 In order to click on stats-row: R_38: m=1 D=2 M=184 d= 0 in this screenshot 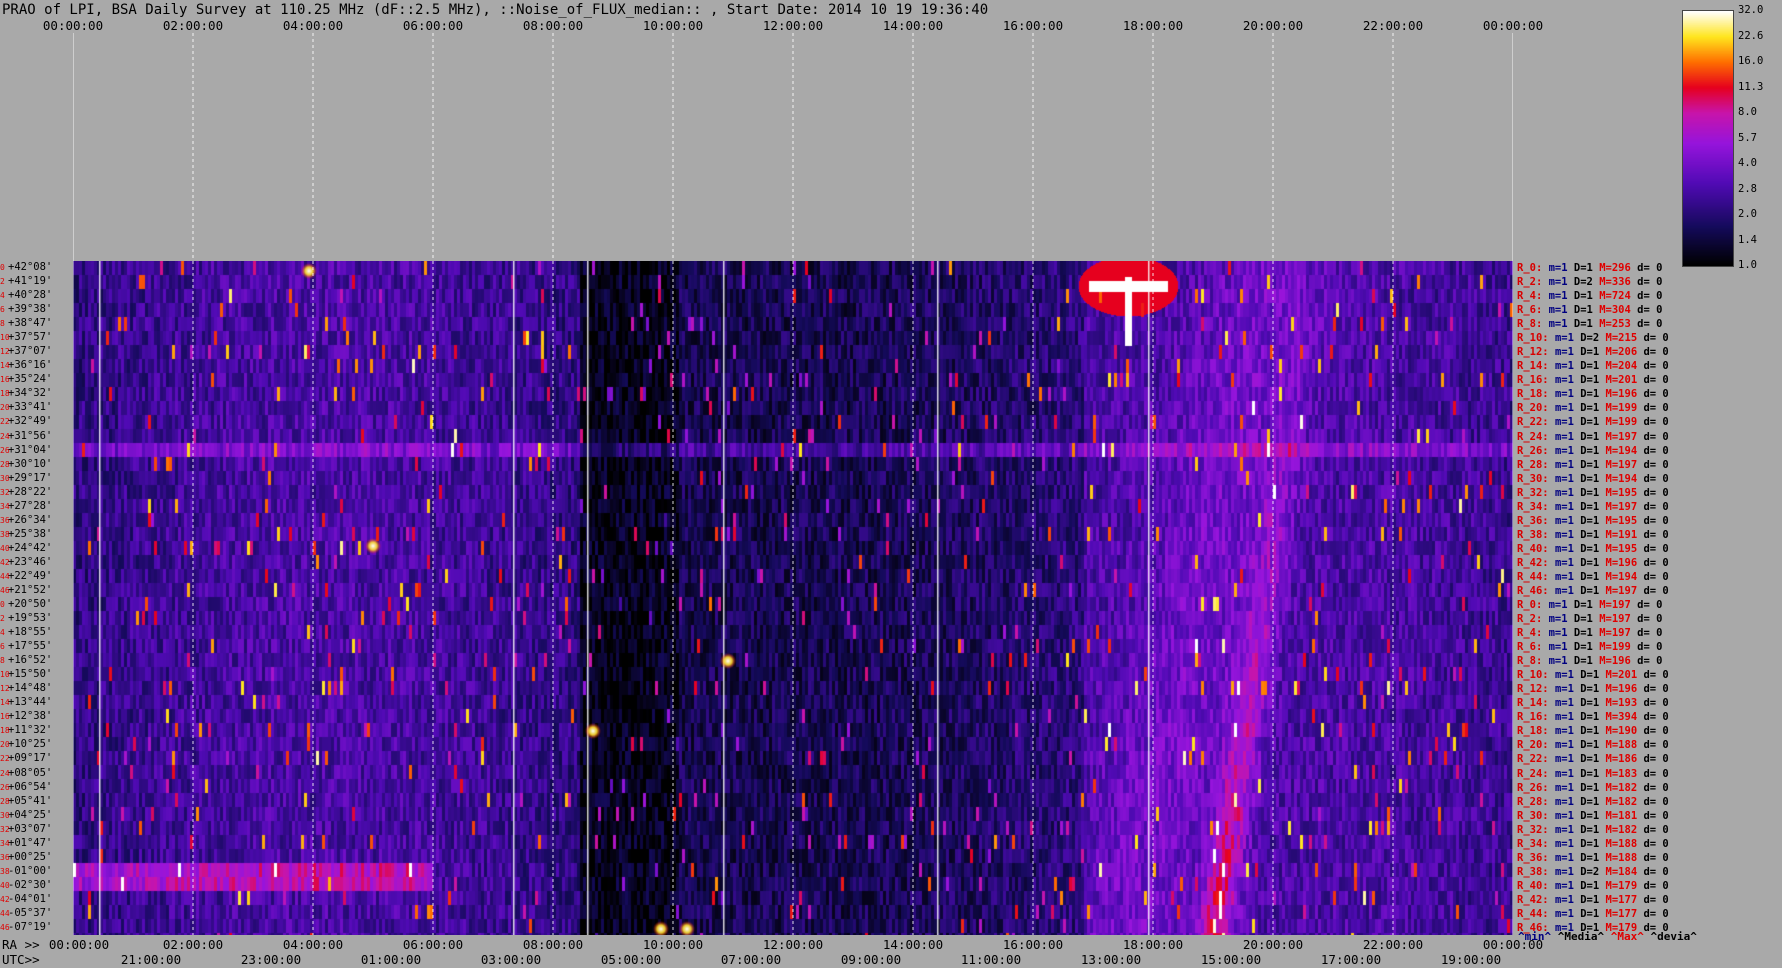, I will do `click(1593, 872)`.